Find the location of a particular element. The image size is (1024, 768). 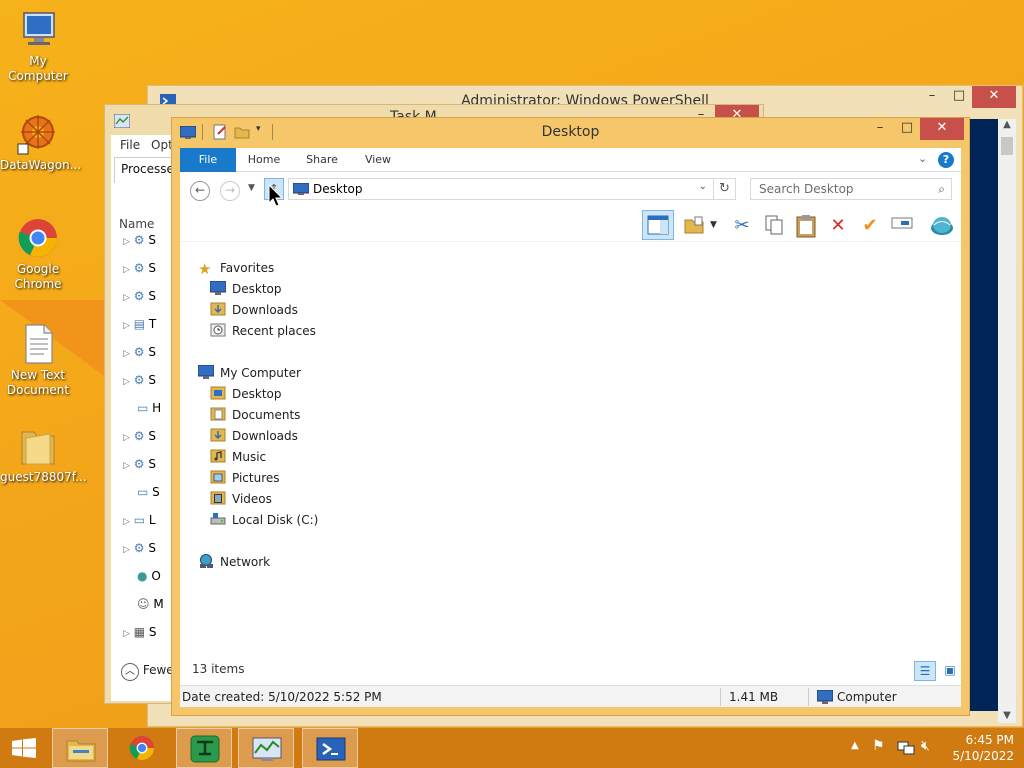

process-row: ▷ ▭ L is located at coordinates (139, 523).